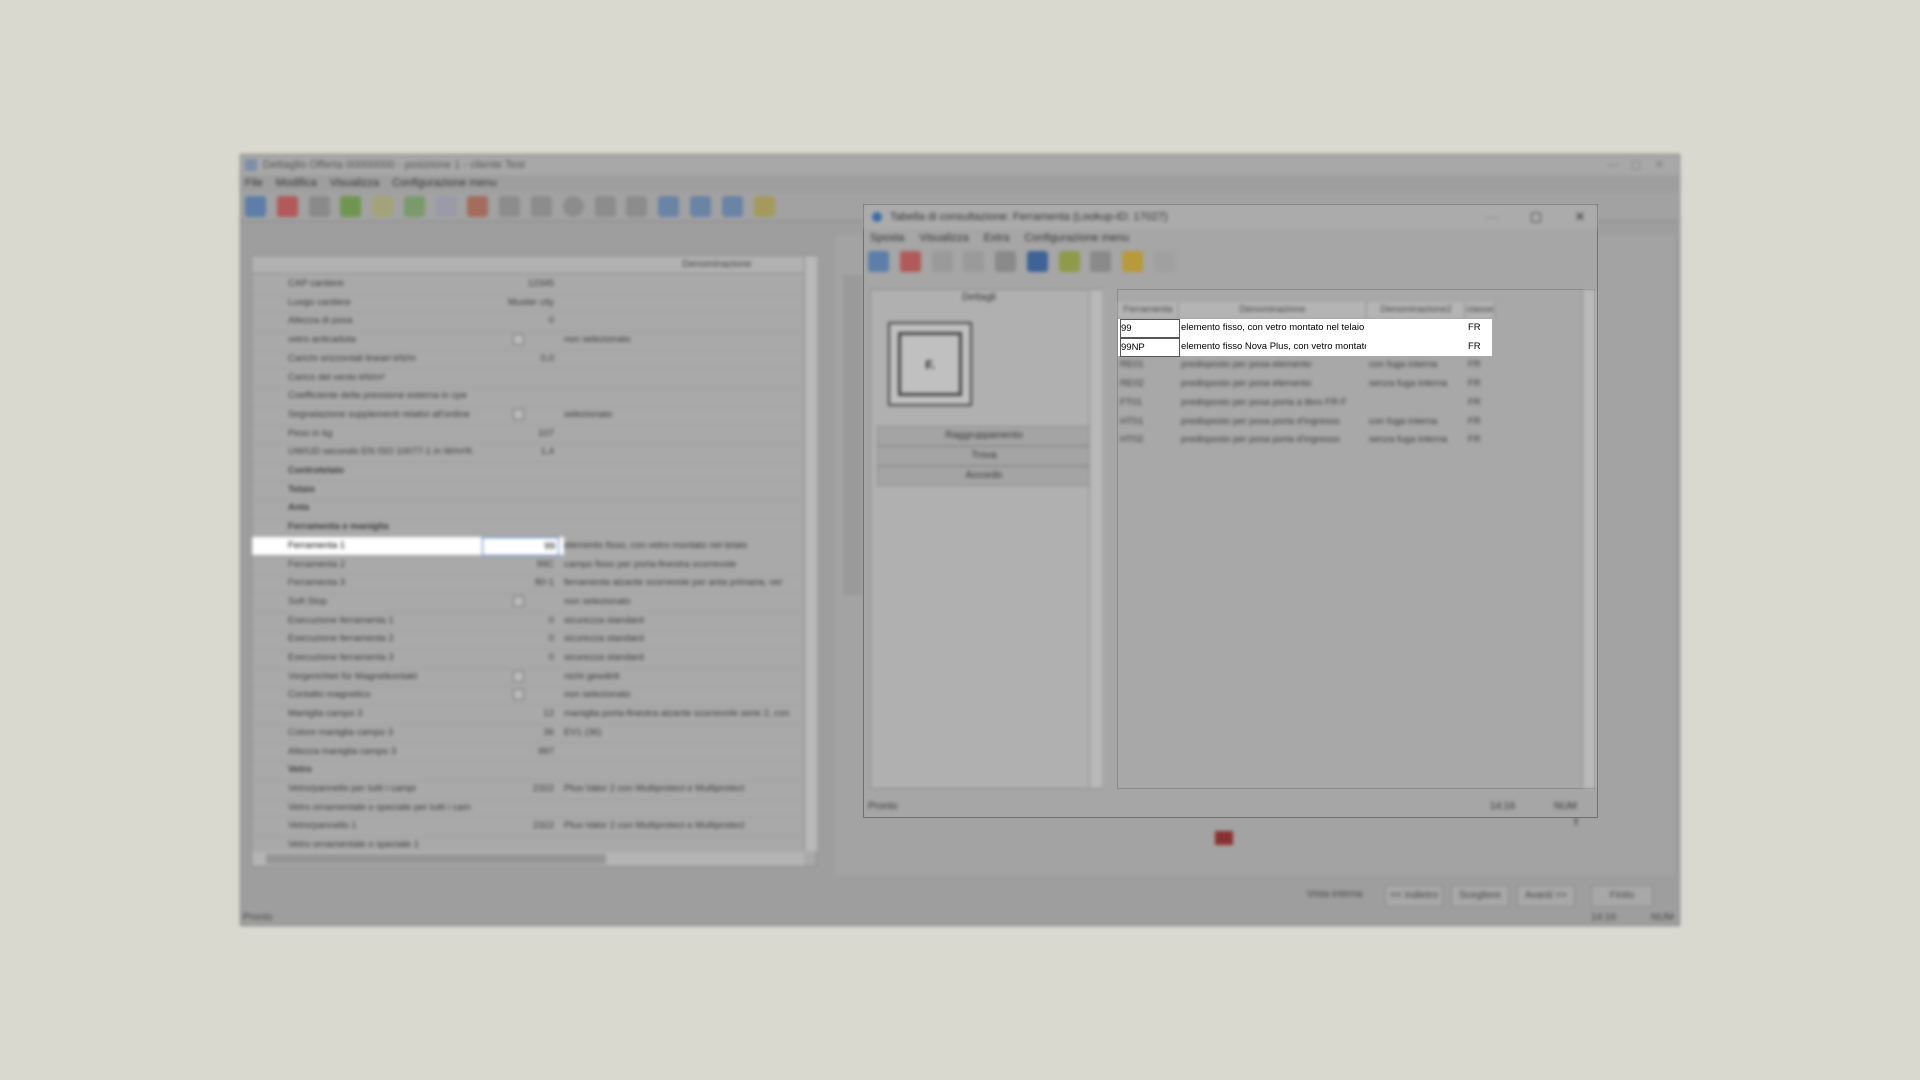  What do you see at coordinates (518, 752) in the screenshot?
I see `property-value: 997` at bounding box center [518, 752].